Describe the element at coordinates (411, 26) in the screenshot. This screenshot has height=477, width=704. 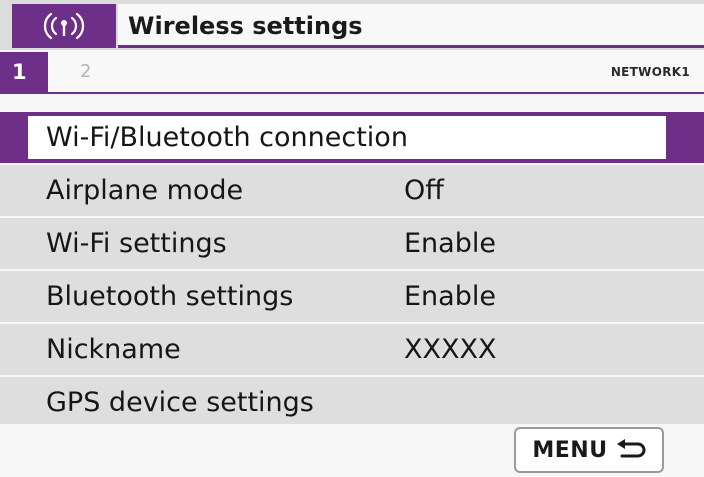
I see `page-title: Wireless settings` at that location.